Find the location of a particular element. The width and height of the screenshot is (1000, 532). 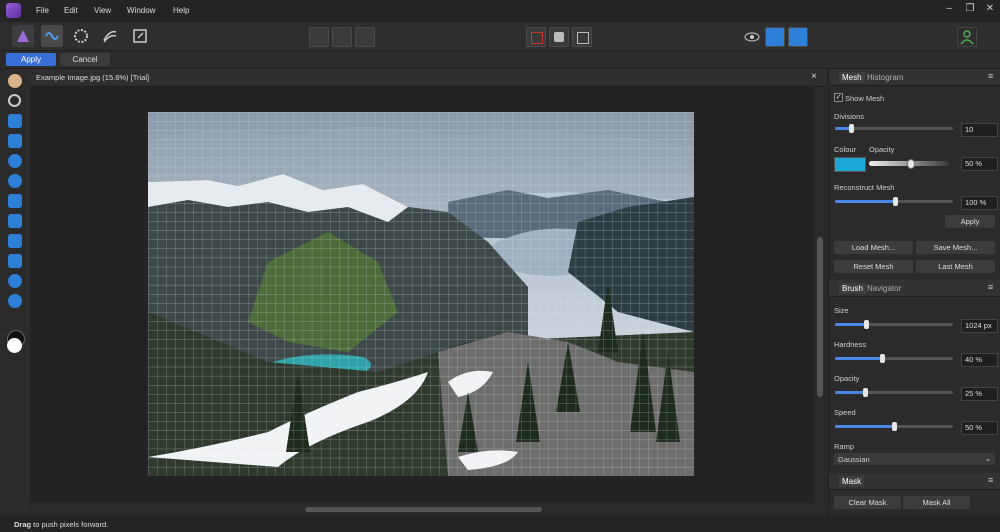

mesh-fit-button is located at coordinates (798, 37).